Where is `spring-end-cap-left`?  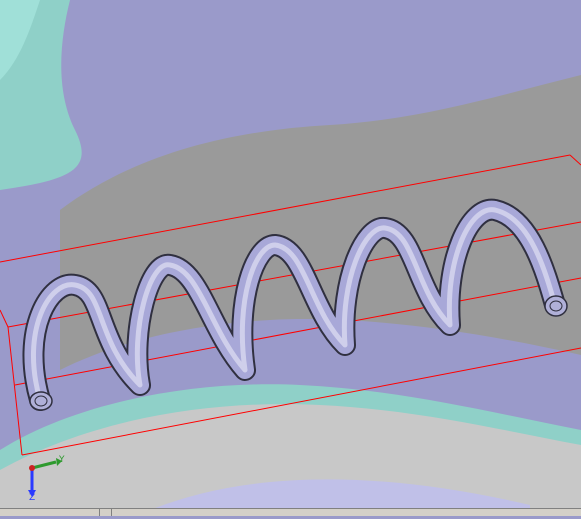
spring-end-cap-left is located at coordinates (41, 401).